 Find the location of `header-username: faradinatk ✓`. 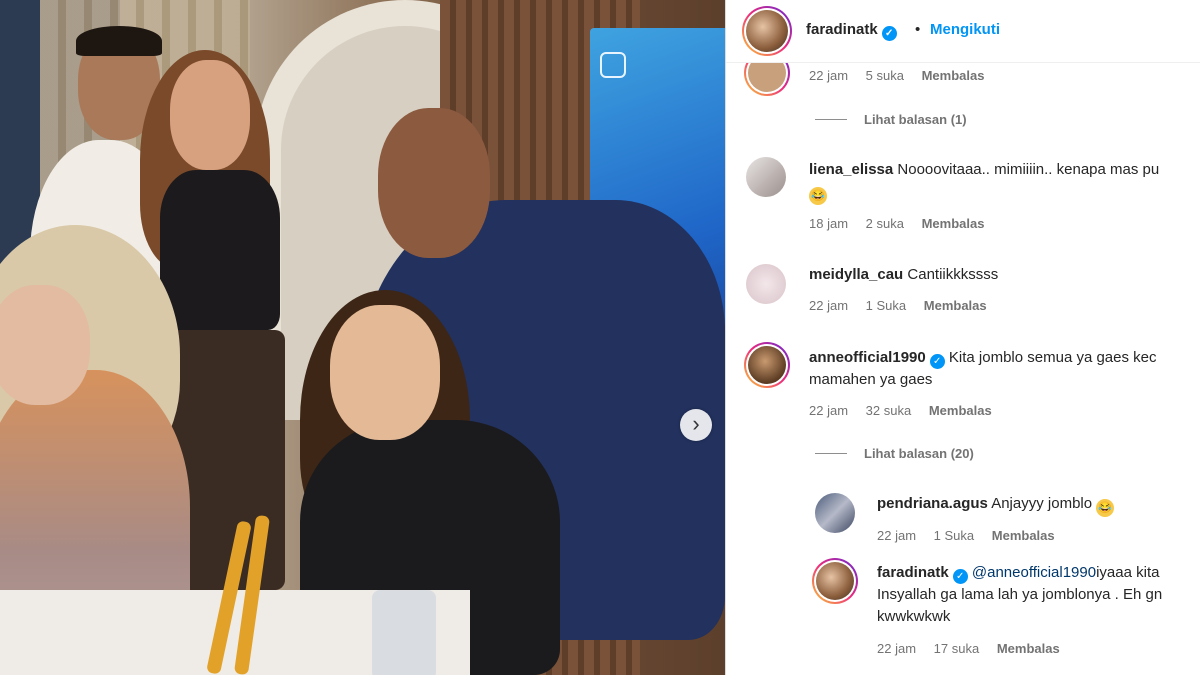

header-username: faradinatk ✓ is located at coordinates (851, 31).